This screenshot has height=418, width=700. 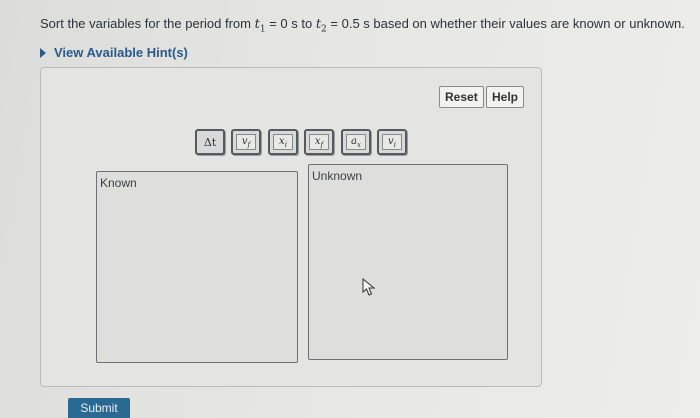 What do you see at coordinates (43, 52) in the screenshot?
I see `caret-right-icon` at bounding box center [43, 52].